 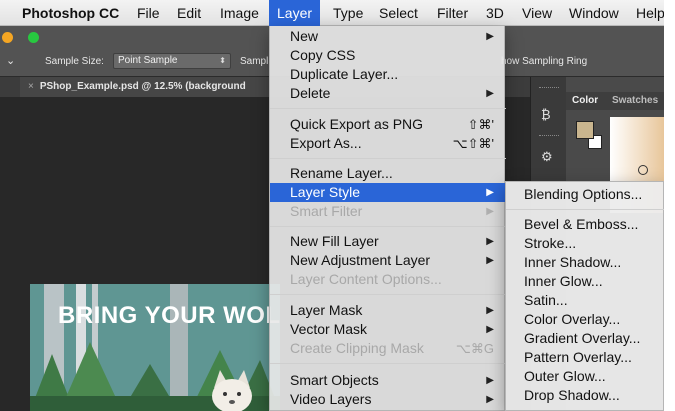 What do you see at coordinates (10, 60) in the screenshot?
I see `tool-preset-chevron-icon: ⌄` at bounding box center [10, 60].